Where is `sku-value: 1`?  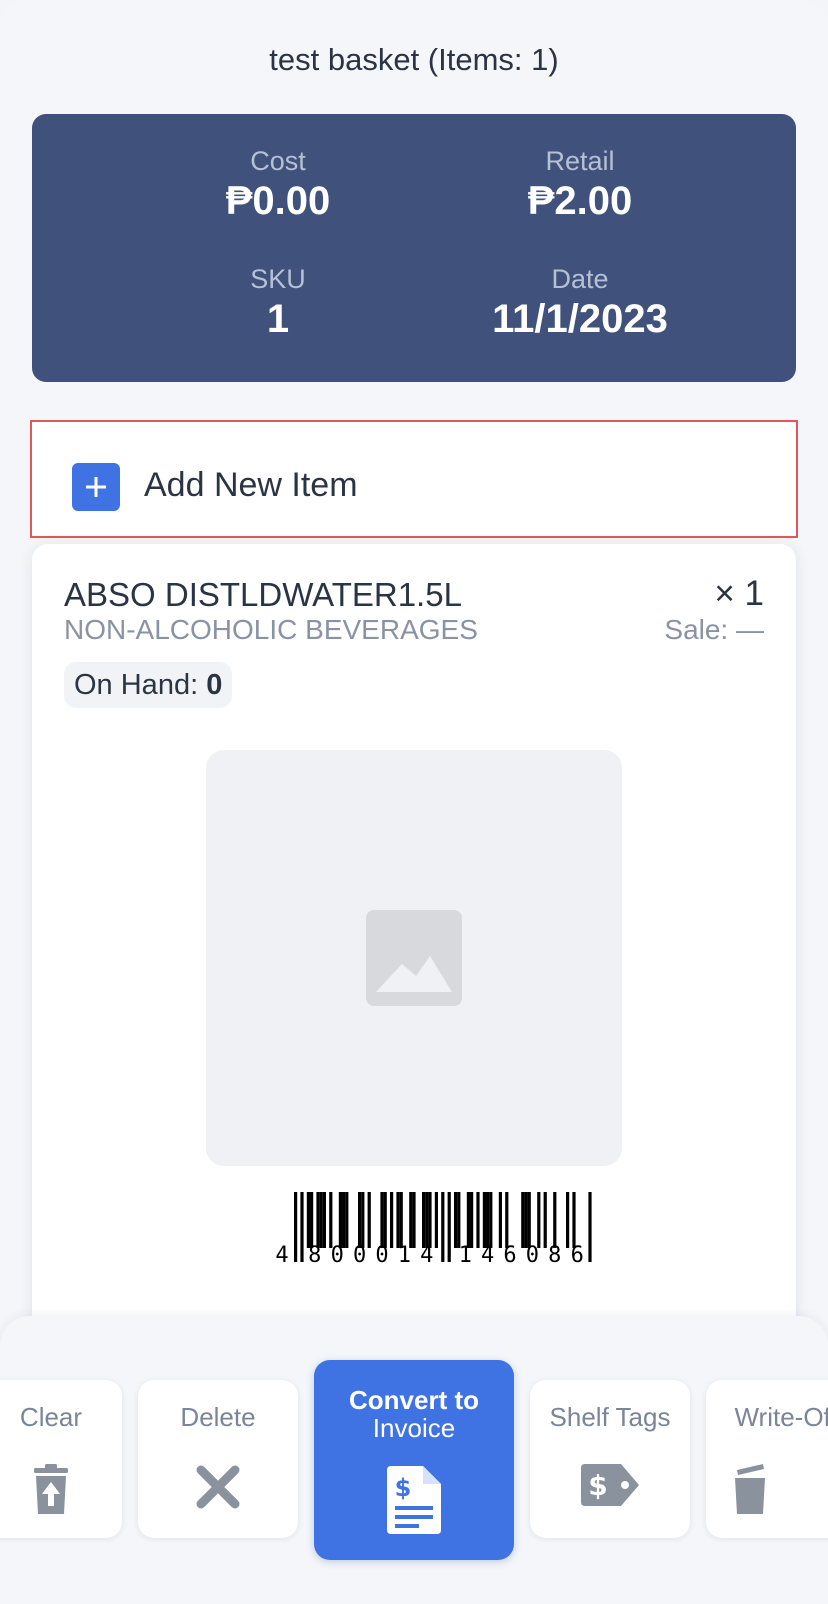 sku-value: 1 is located at coordinates (278, 319).